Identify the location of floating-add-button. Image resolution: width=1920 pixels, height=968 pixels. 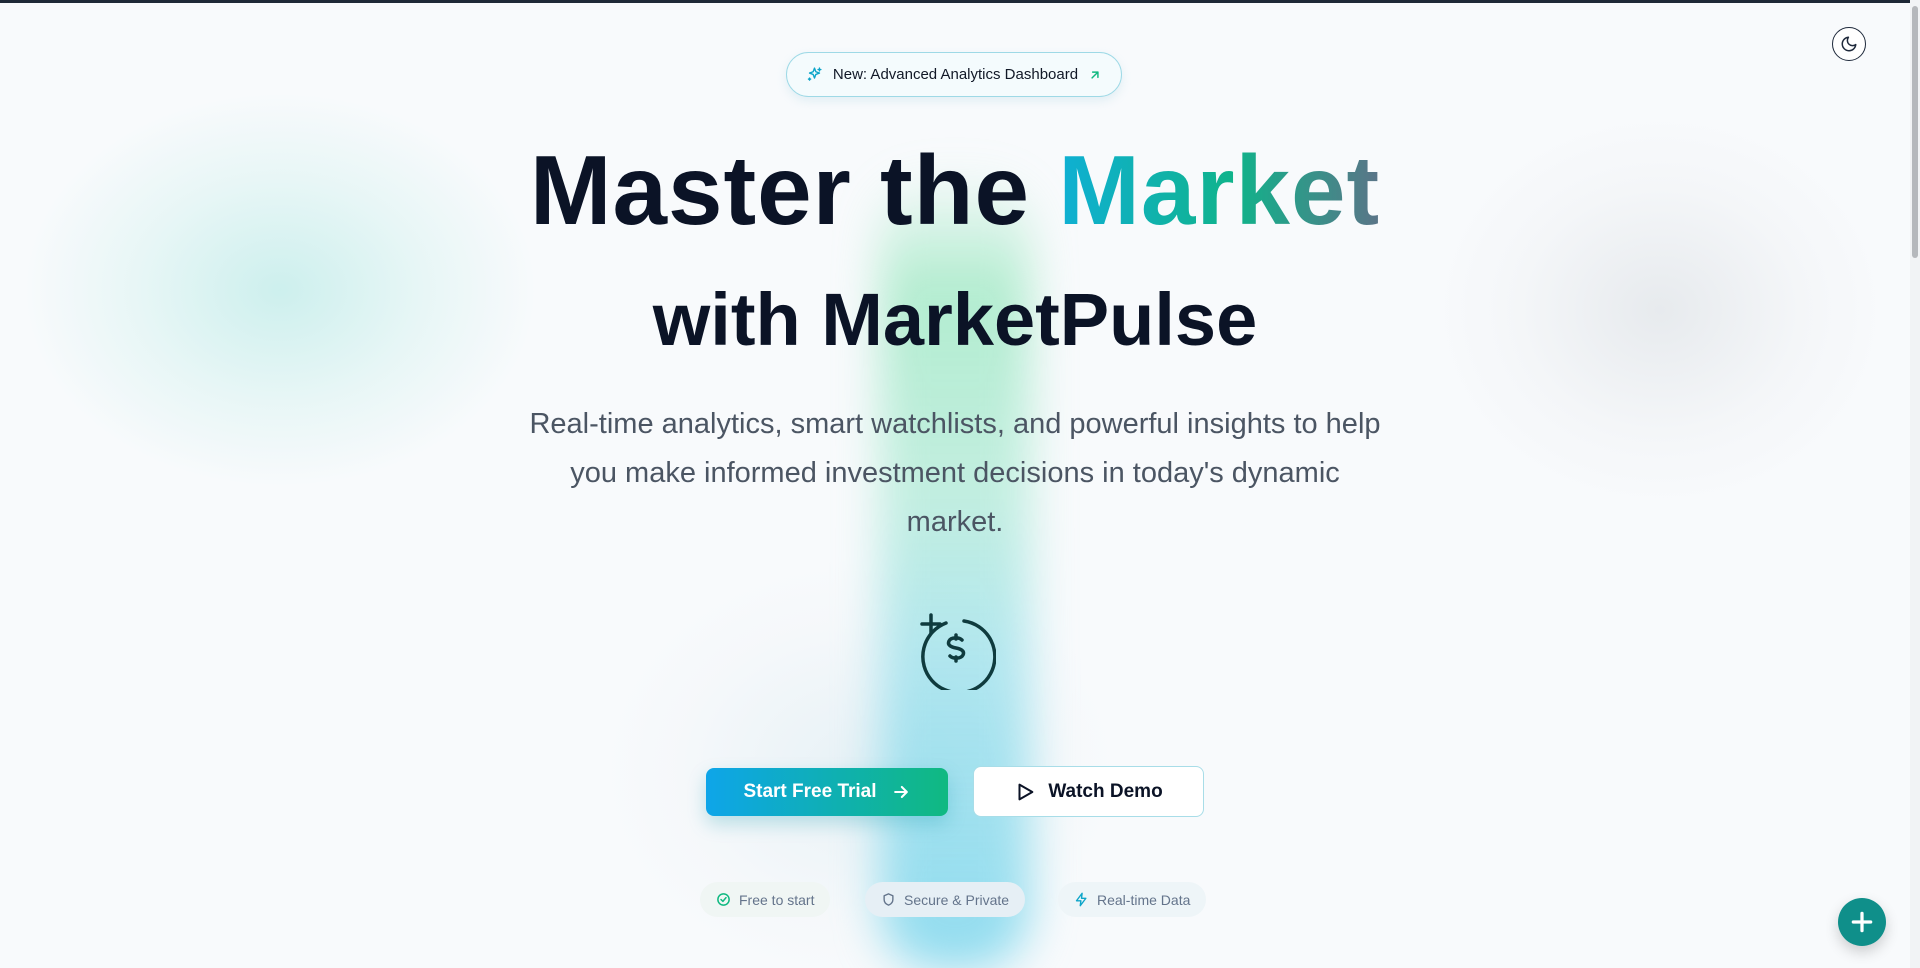
(1862, 922).